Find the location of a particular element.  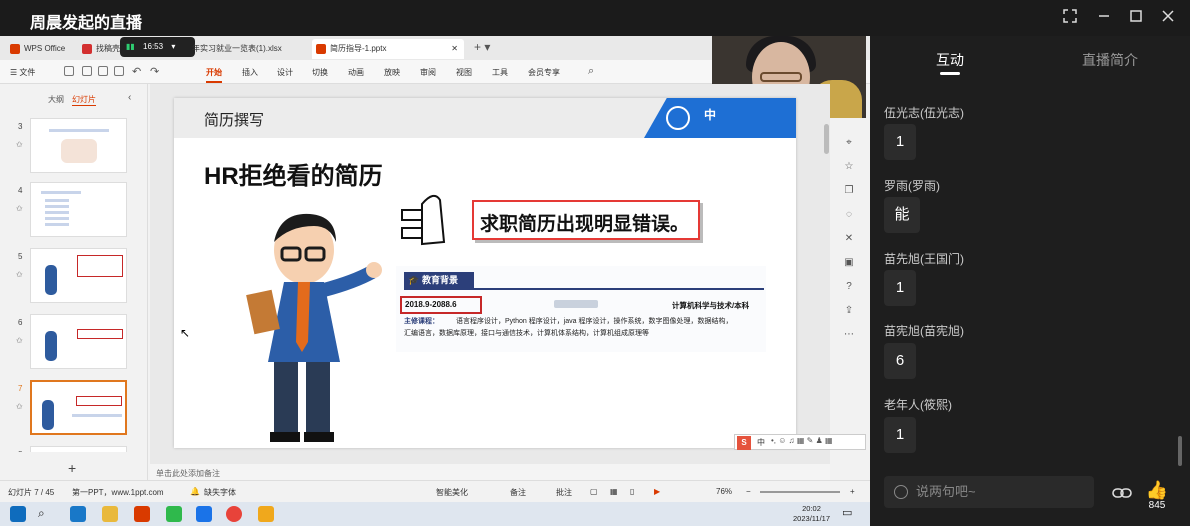

sorter-view-icon: ▦ is located at coordinates (614, 491).